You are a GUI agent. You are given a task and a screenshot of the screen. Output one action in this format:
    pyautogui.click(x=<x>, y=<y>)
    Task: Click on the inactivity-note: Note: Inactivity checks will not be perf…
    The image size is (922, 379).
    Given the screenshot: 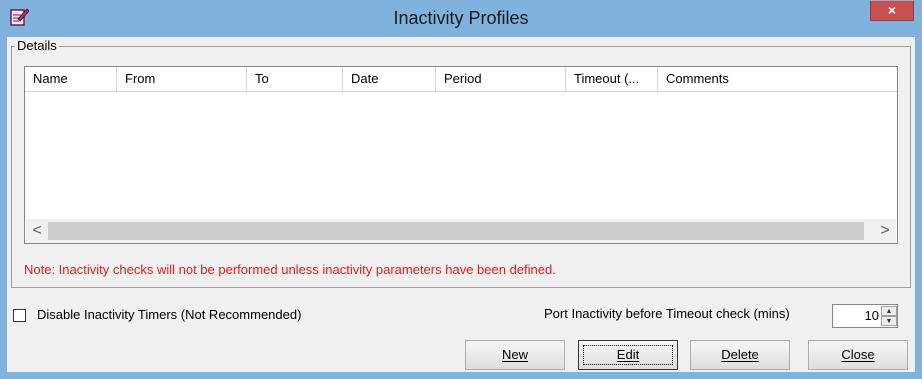 What is the action you would take?
    pyautogui.click(x=290, y=269)
    